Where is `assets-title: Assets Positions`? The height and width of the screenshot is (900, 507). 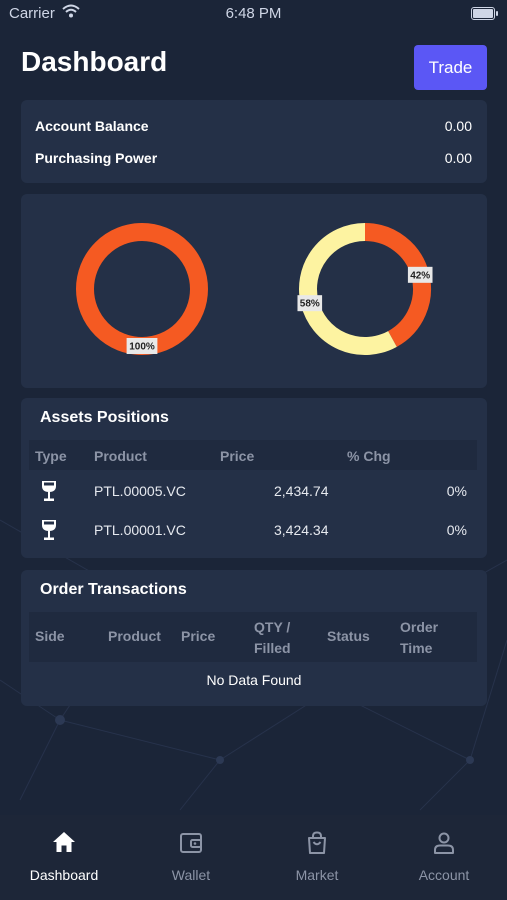
assets-title: Assets Positions is located at coordinates (104, 417).